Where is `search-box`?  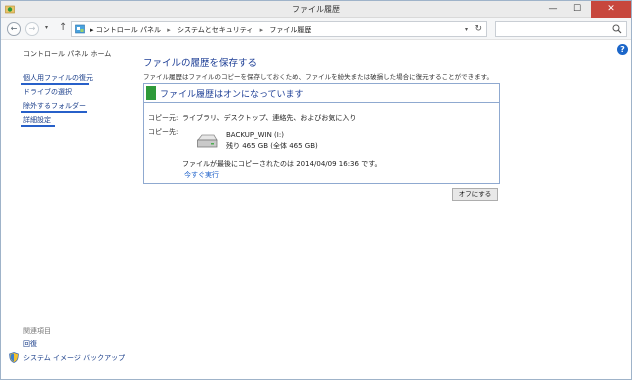 search-box is located at coordinates (561, 29).